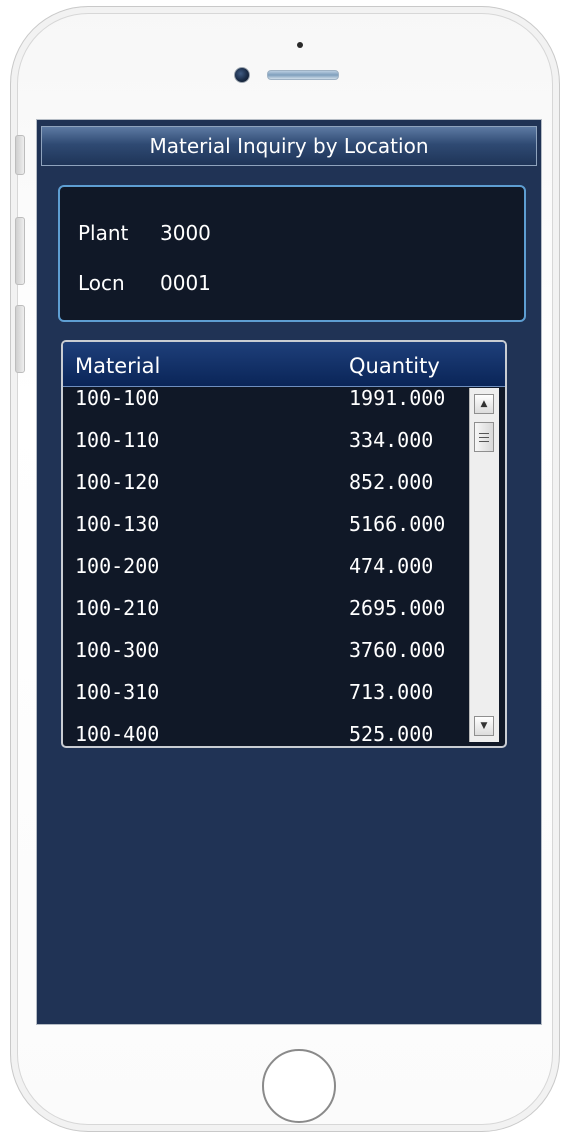 The height and width of the screenshot is (1135, 566). What do you see at coordinates (242, 75) in the screenshot?
I see `front-camera-icon` at bounding box center [242, 75].